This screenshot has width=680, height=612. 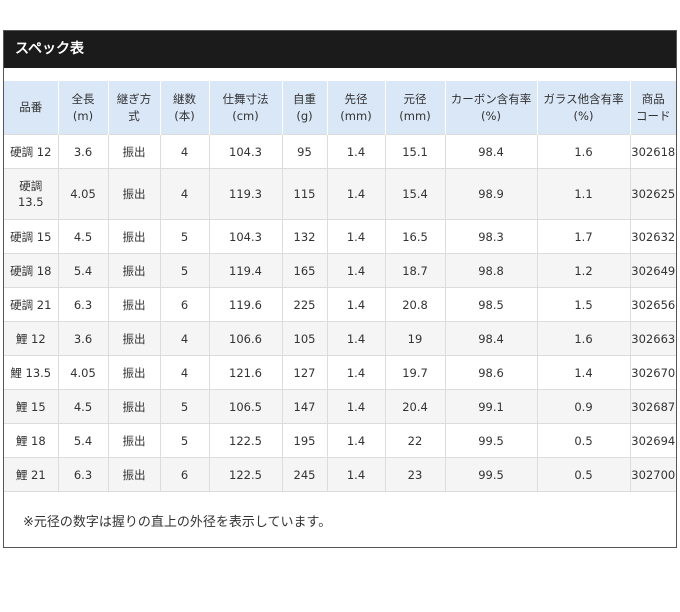 I want to click on cell-product-no: 鯉 15, so click(x=31, y=406).